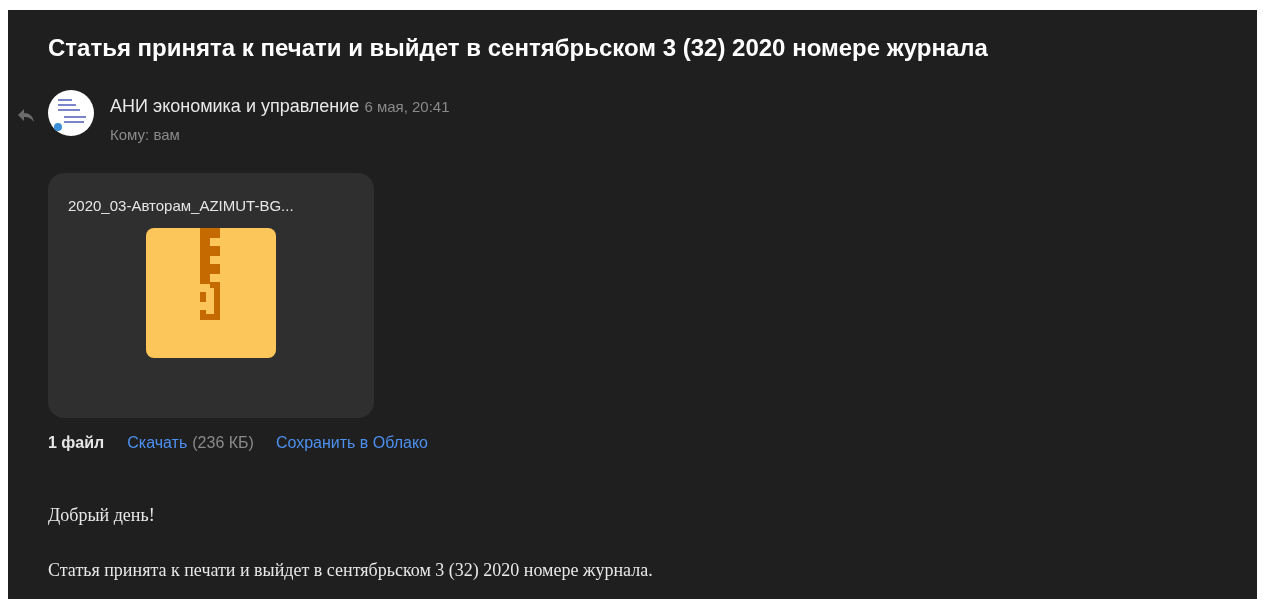 This screenshot has height=599, width=1263. I want to click on reply-icon, so click(26, 116).